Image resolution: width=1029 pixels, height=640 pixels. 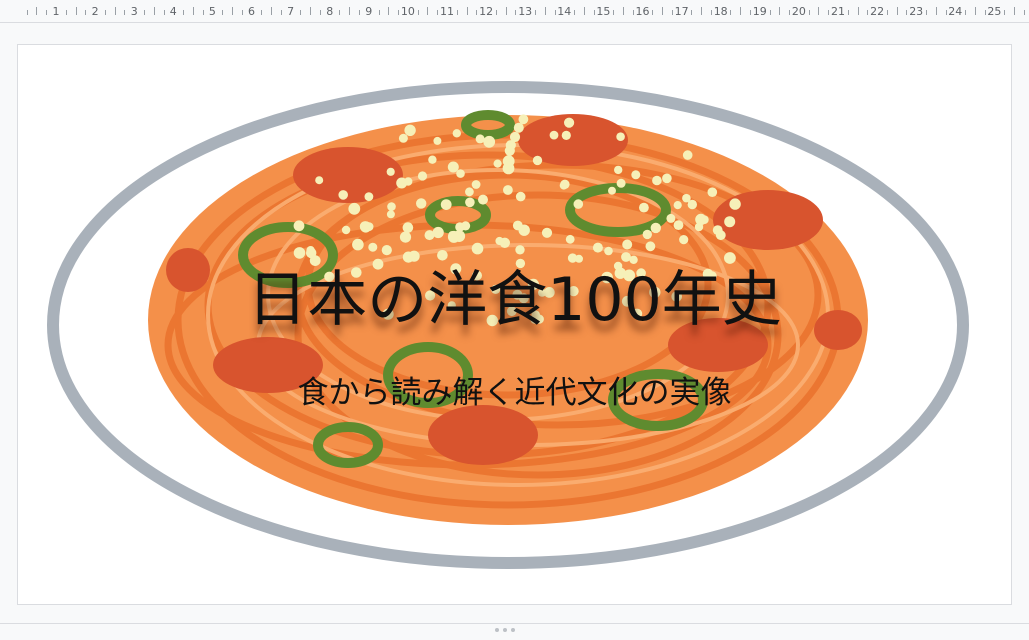 I want to click on slide-subtitle: 食から読み解く近代文化の実像, so click(x=514, y=389).